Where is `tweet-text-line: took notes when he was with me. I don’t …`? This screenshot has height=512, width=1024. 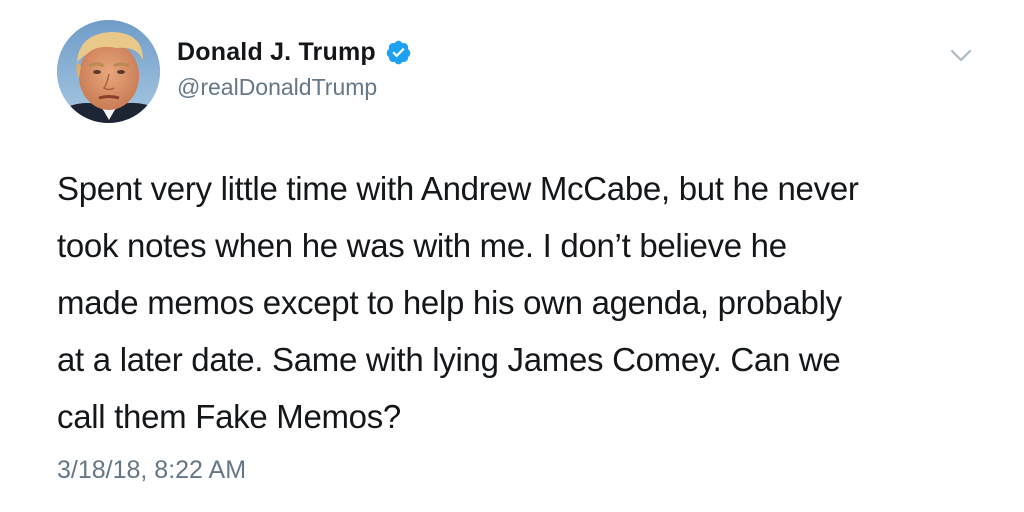
tweet-text-line: took notes when he was with me. I don’t … is located at coordinates (422, 245).